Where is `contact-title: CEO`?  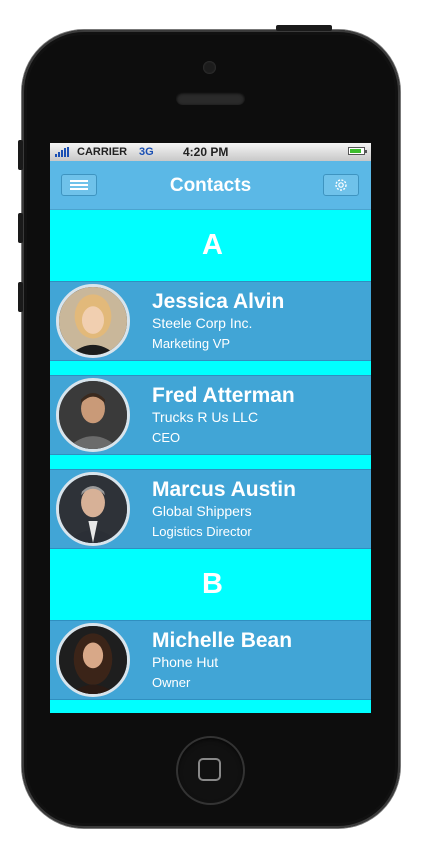
contact-title: CEO is located at coordinates (166, 437).